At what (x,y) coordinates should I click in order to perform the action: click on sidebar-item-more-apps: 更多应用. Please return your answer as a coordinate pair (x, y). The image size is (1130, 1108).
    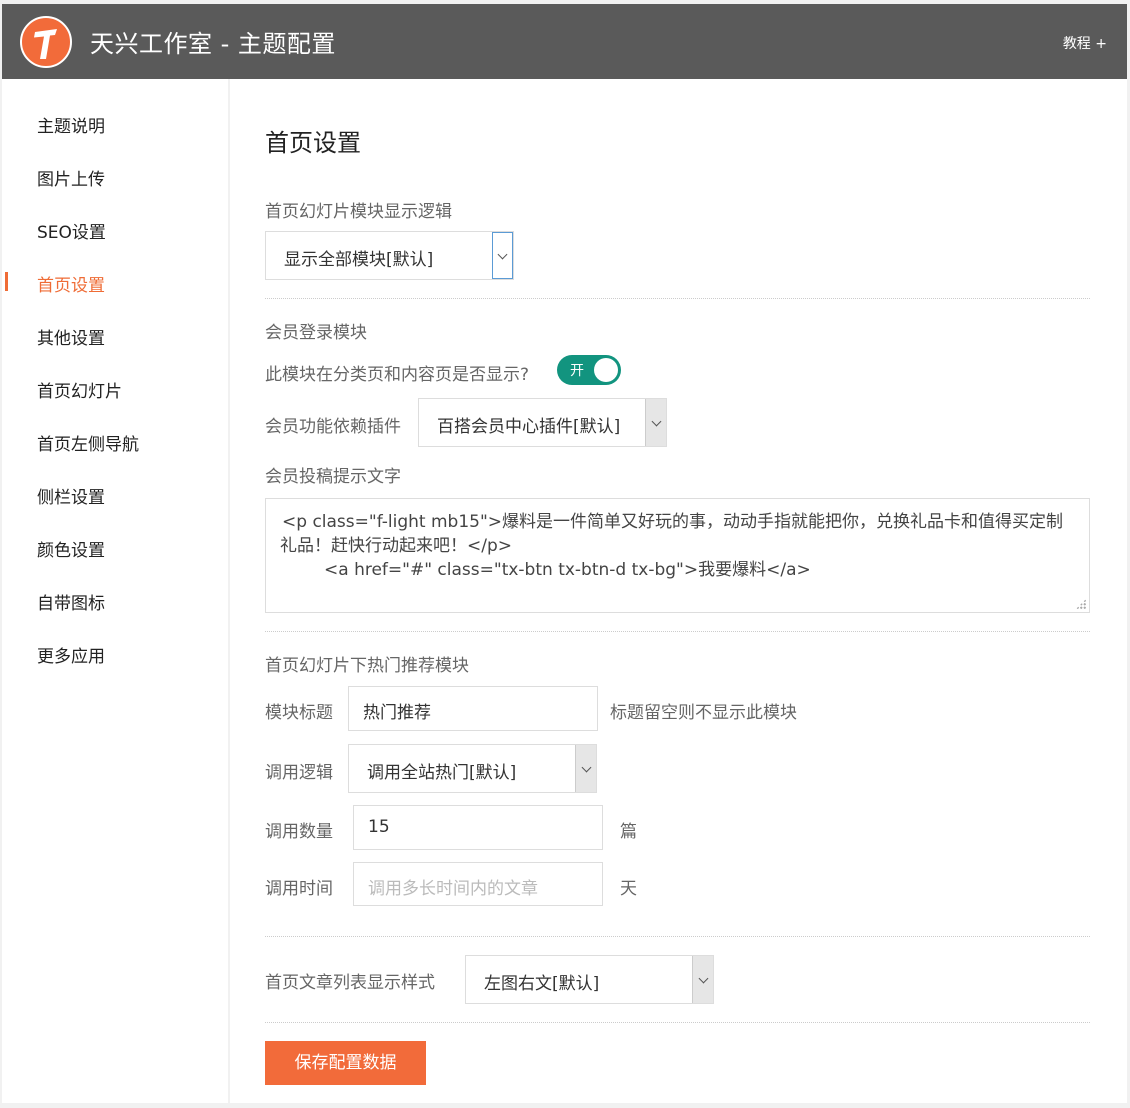
    Looking at the image, I should click on (71, 654).